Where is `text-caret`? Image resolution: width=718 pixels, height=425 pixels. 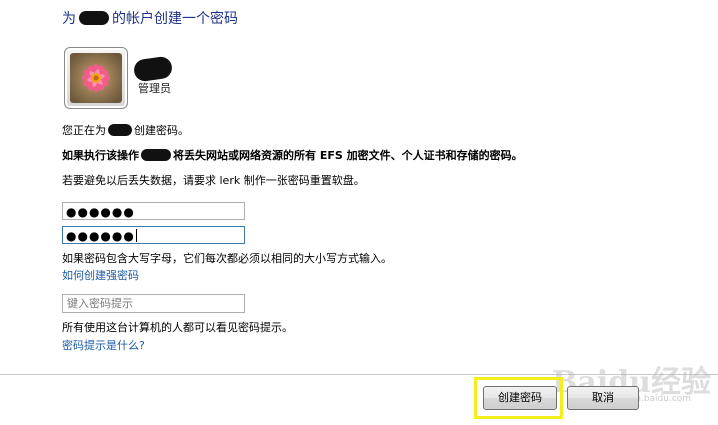 text-caret is located at coordinates (136, 235).